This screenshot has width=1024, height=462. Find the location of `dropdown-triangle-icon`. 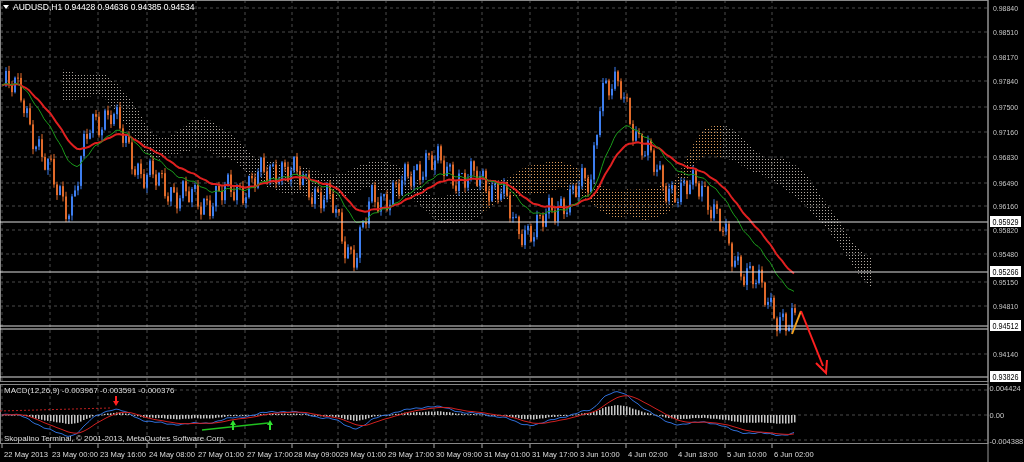

dropdown-triangle-icon is located at coordinates (6, 7).